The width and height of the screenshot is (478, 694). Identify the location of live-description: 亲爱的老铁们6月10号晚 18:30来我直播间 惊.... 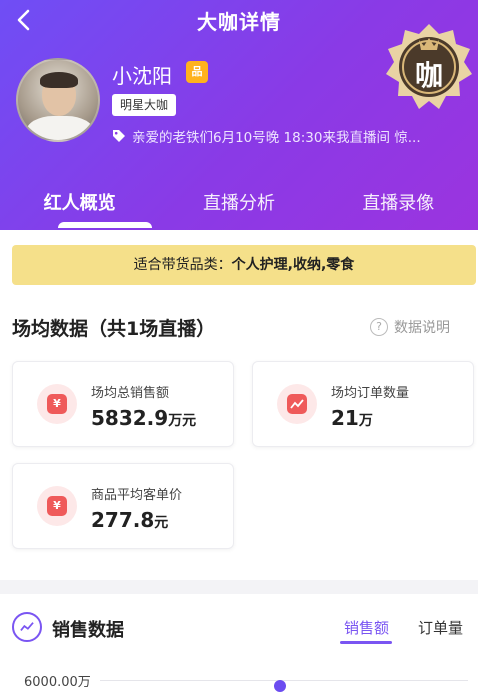
(287, 136).